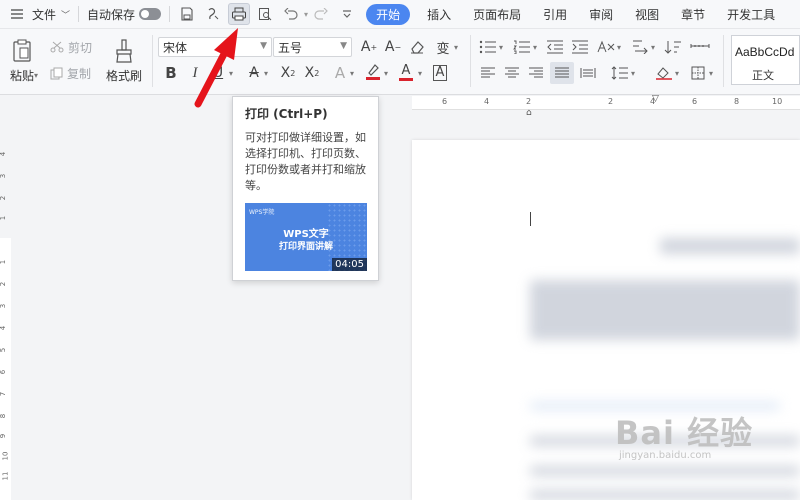  What do you see at coordinates (555, 14) in the screenshot?
I see `tab-references: 引用` at bounding box center [555, 14].